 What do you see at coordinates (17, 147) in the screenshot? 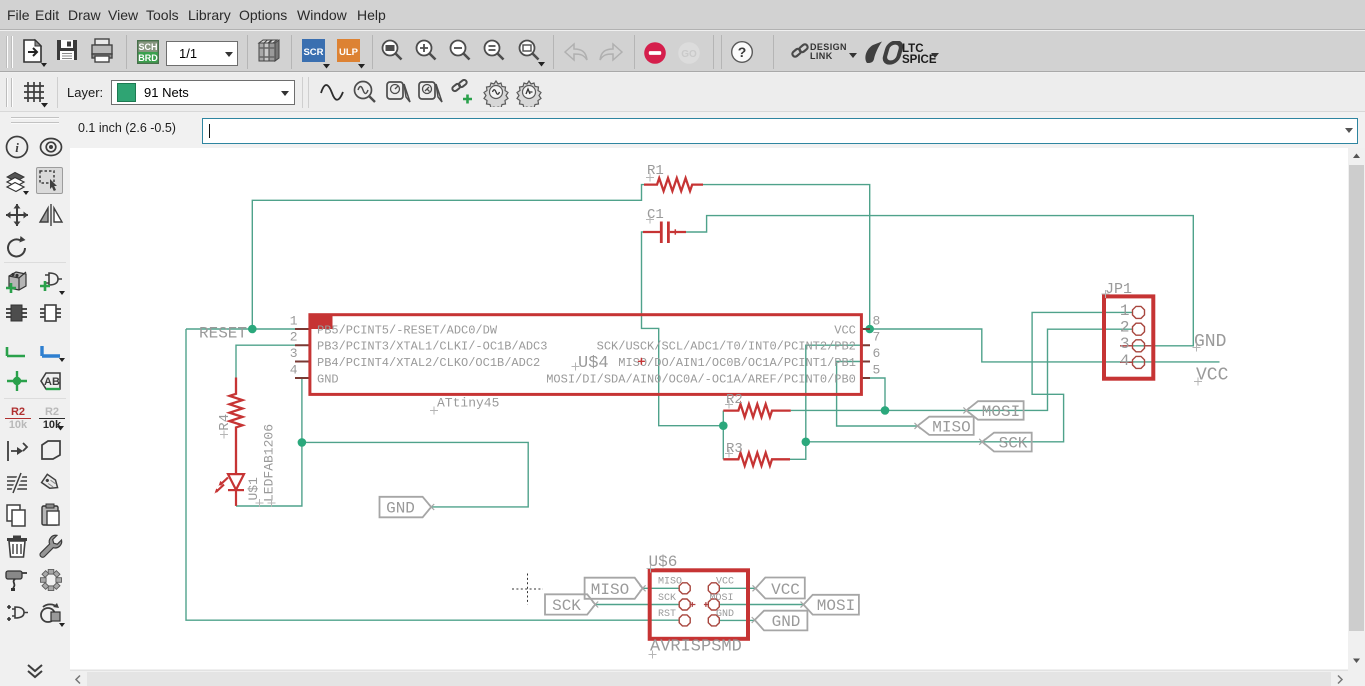
I see `svg-text: i` at bounding box center [17, 147].